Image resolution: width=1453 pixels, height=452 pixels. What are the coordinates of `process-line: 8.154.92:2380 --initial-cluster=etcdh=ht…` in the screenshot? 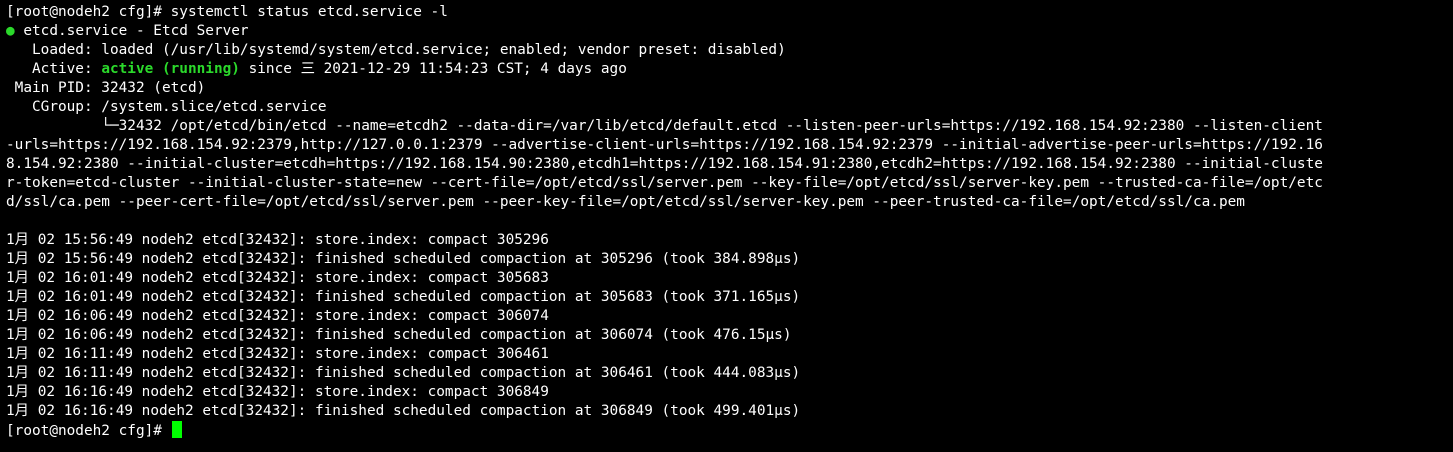 It's located at (664, 164).